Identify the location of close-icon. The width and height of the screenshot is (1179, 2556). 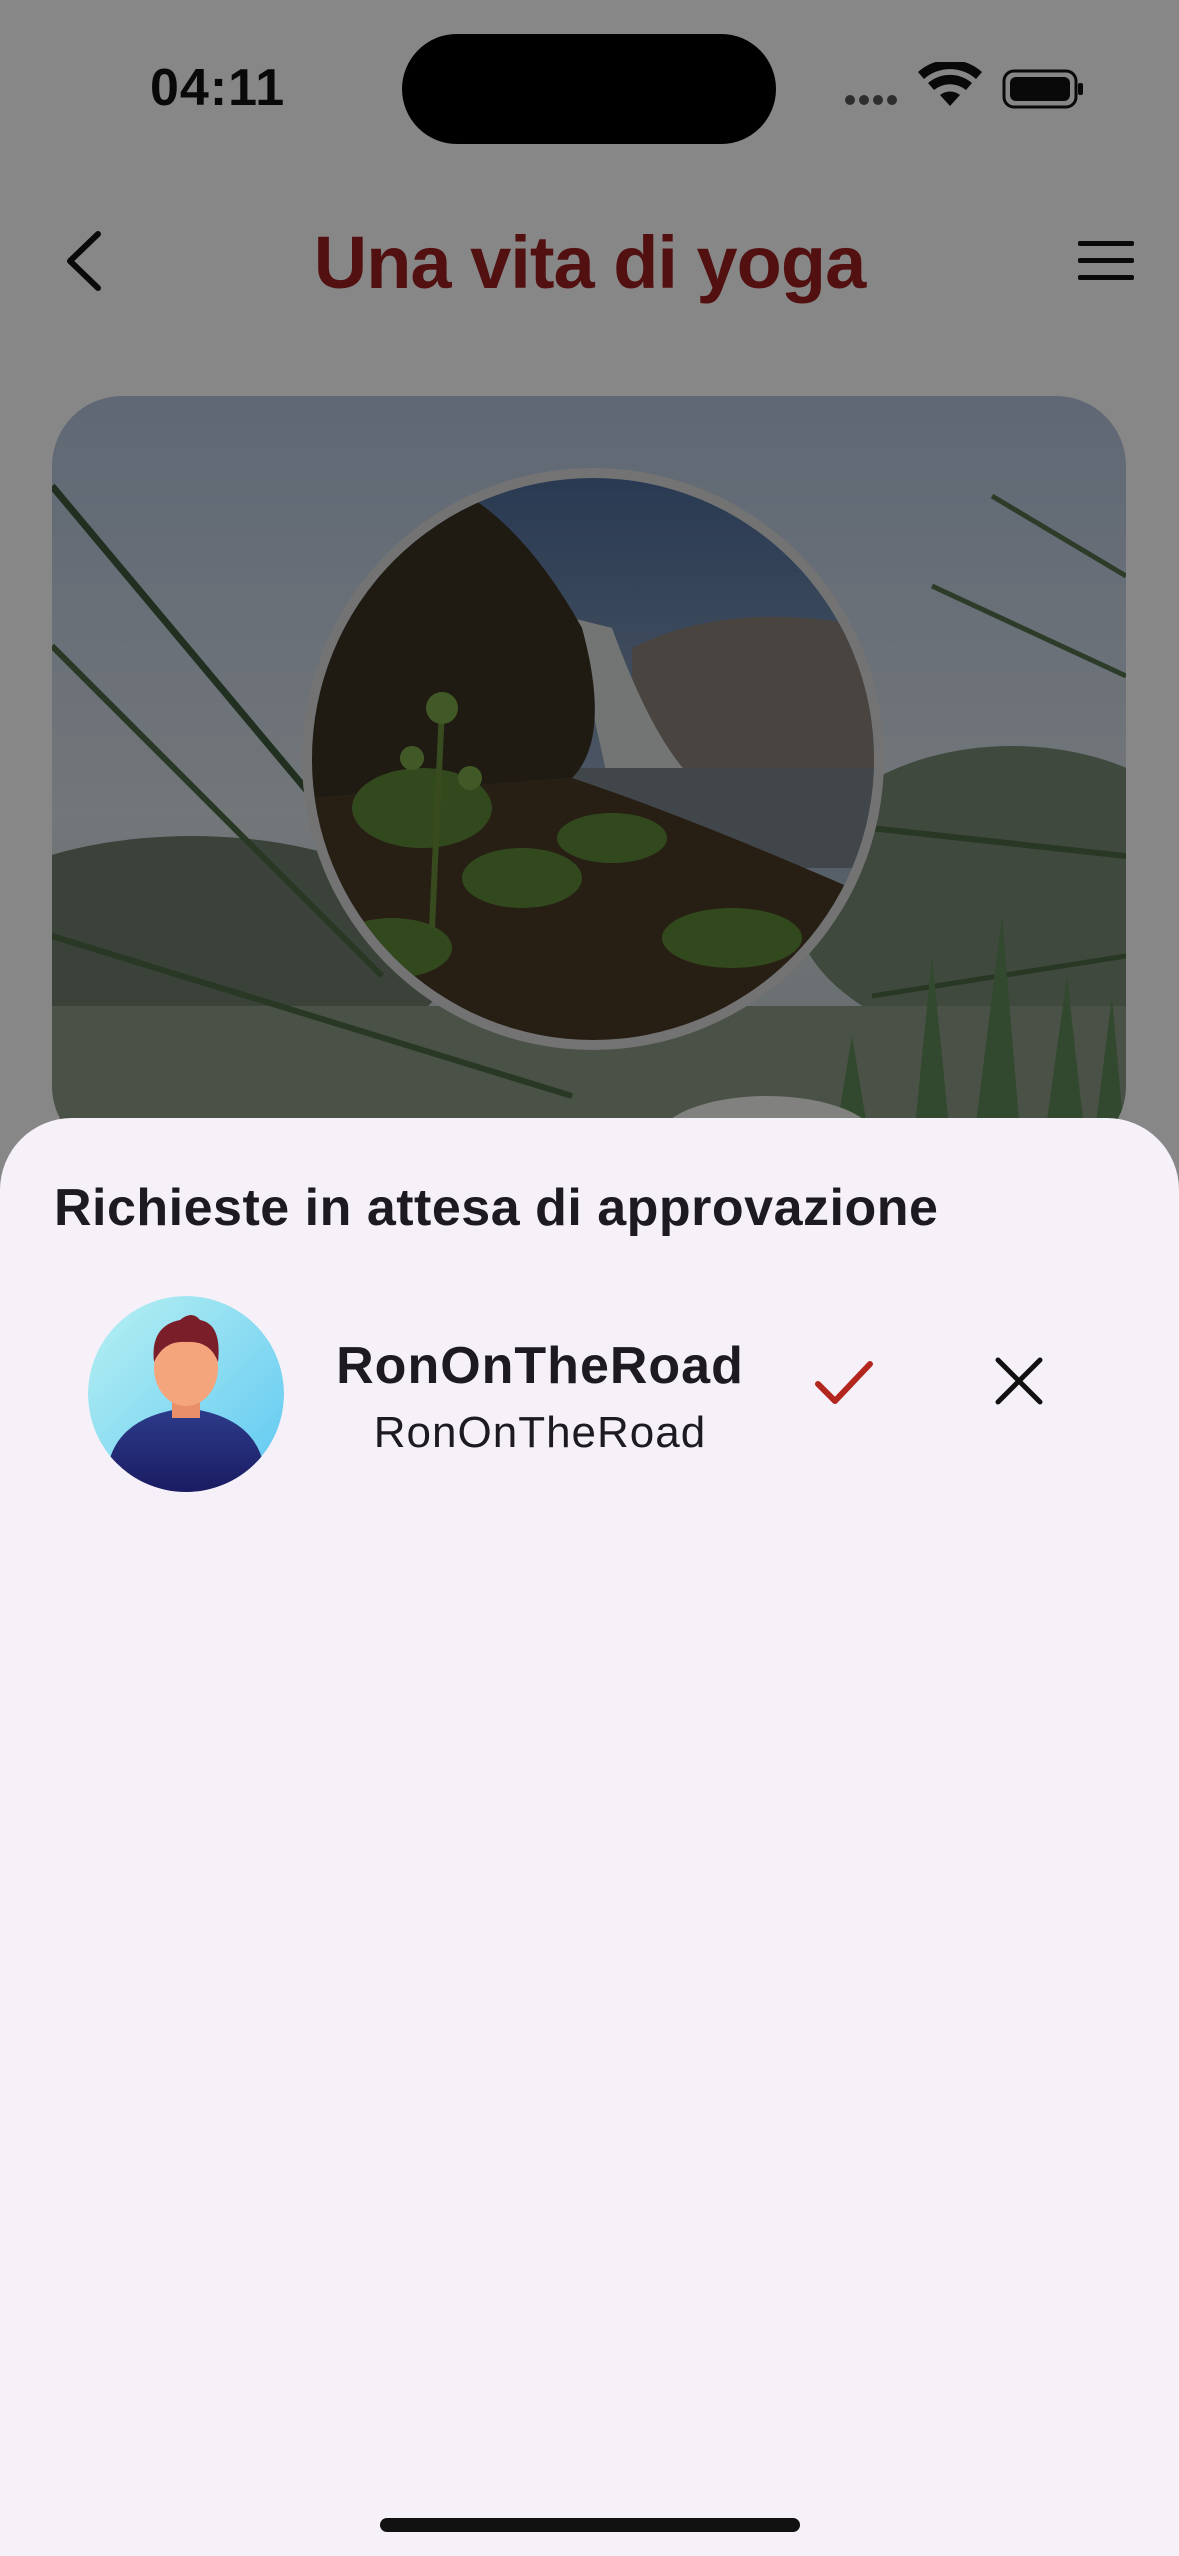
(1019, 1381).